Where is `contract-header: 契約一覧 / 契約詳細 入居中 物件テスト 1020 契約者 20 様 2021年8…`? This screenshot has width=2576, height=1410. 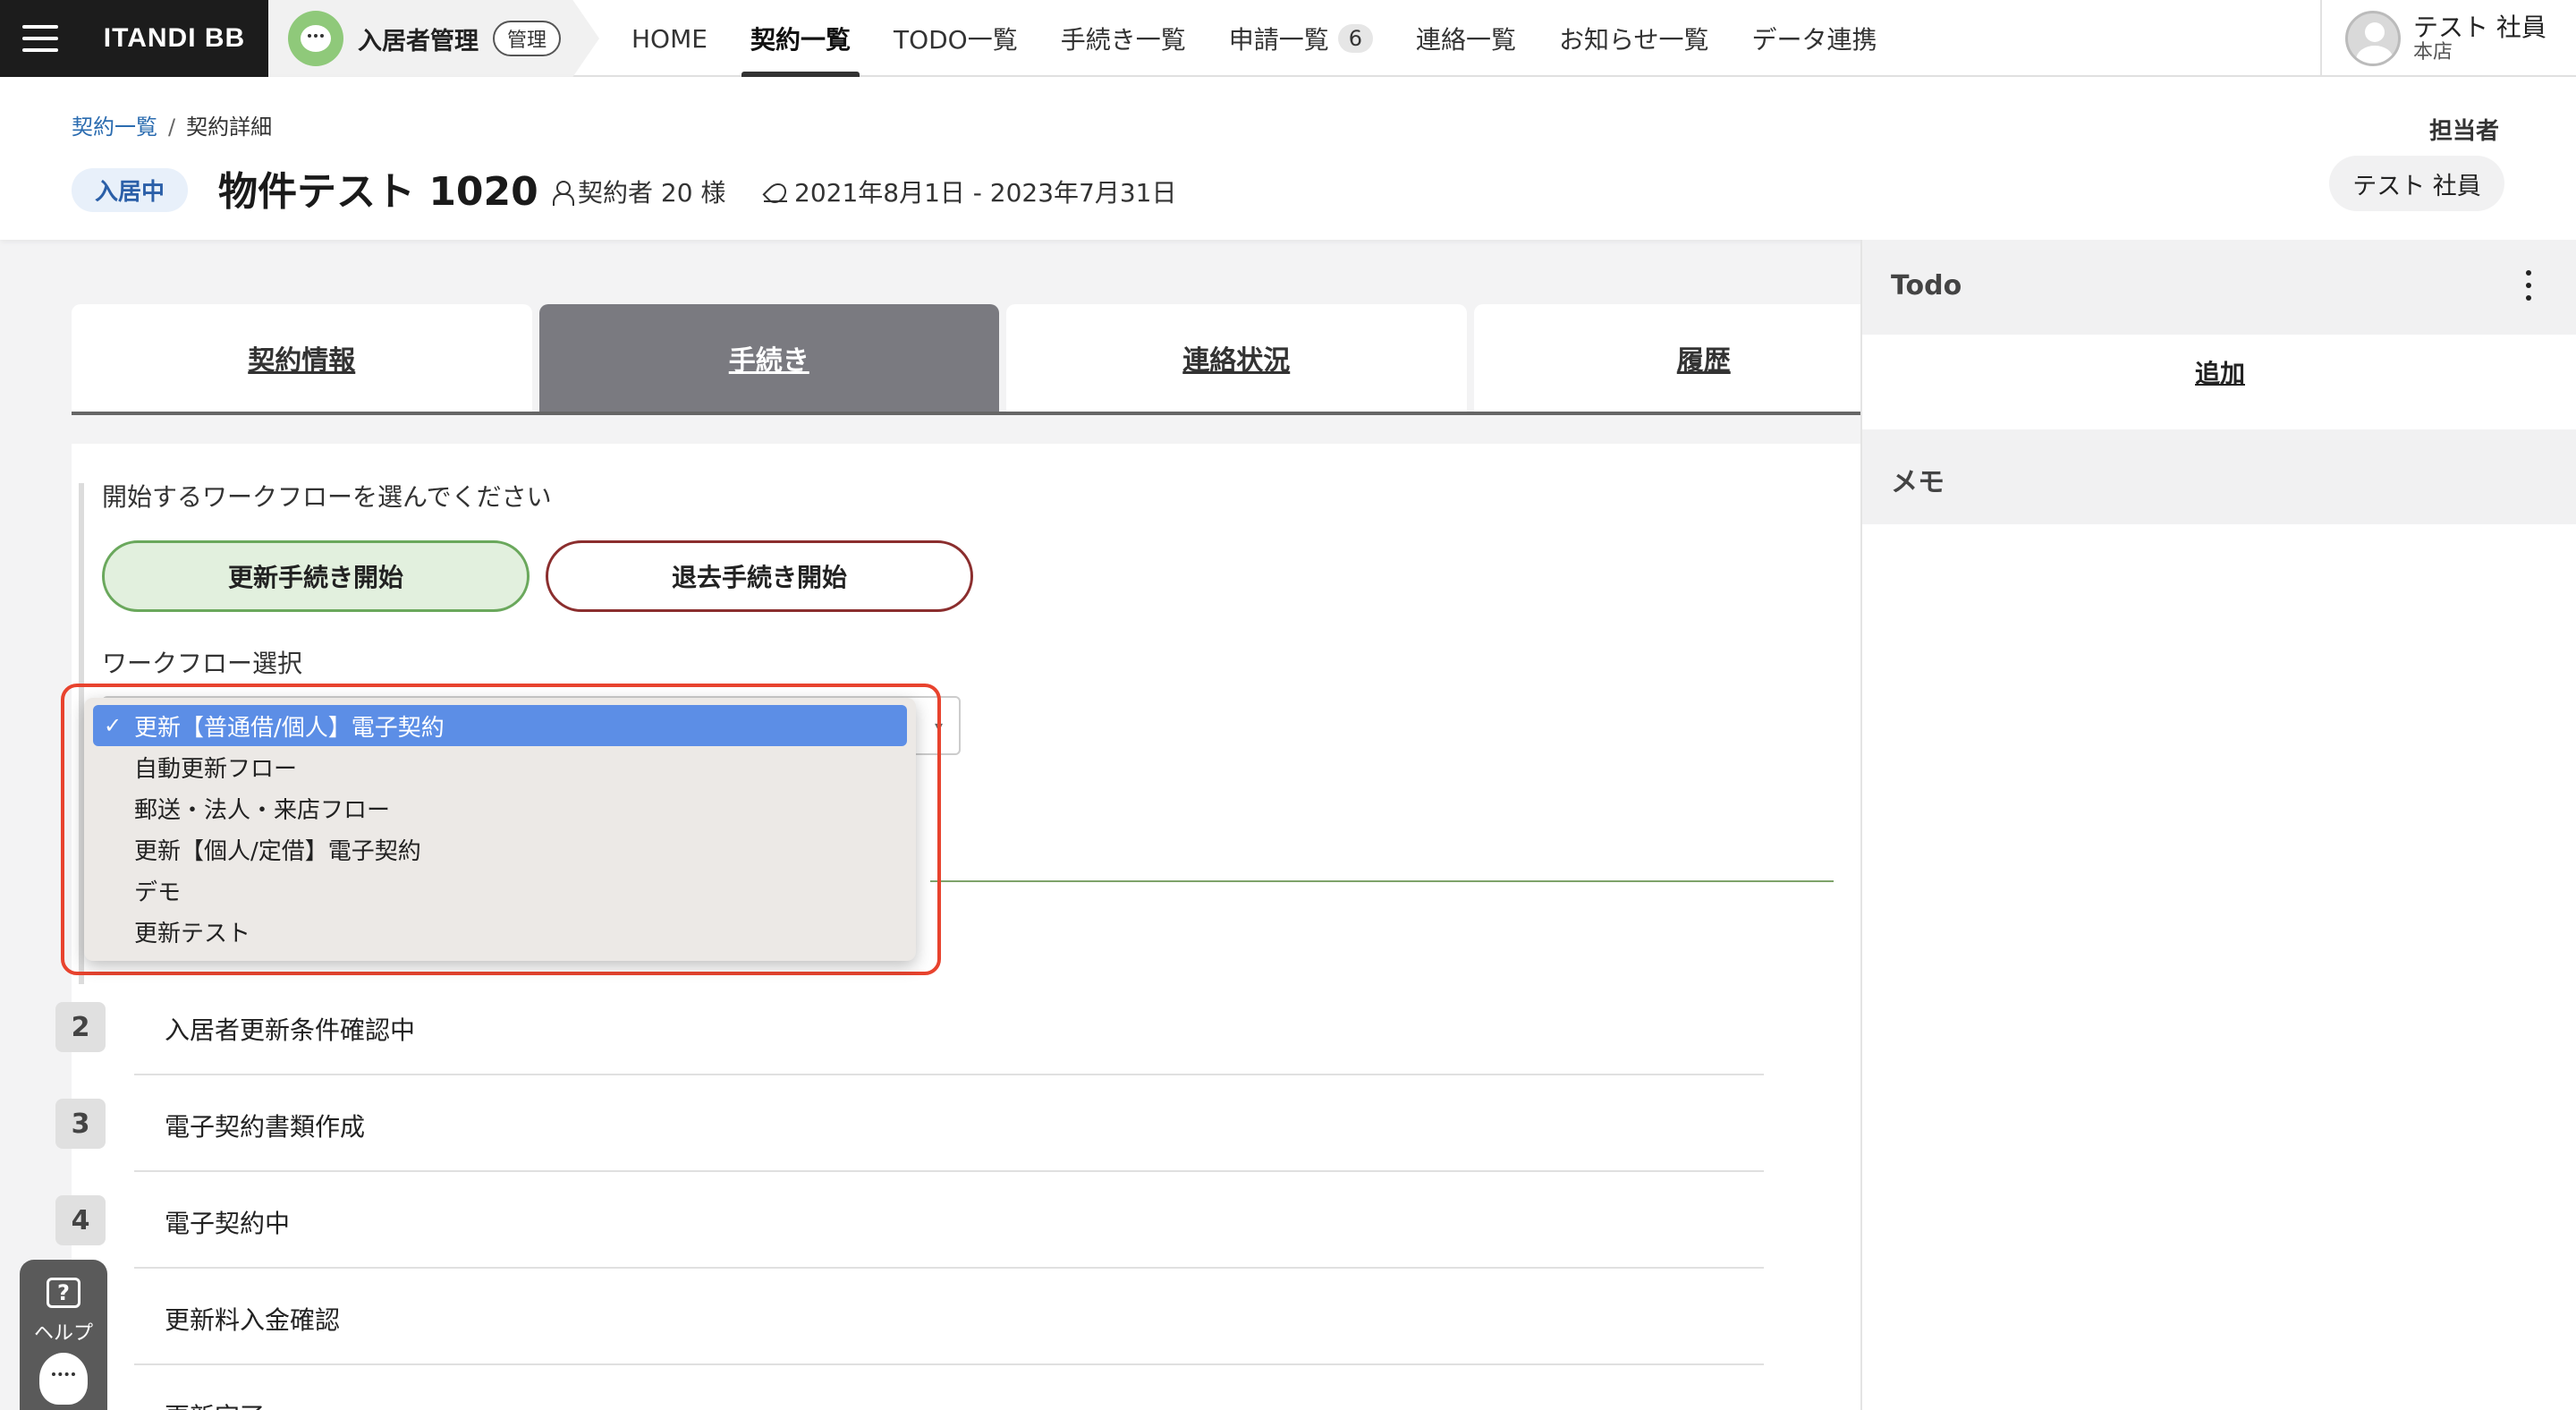
contract-header: 契約一覧 / 契約詳細 入居中 物件テスト 1020 契約者 20 様 2021年8… is located at coordinates (1288, 158).